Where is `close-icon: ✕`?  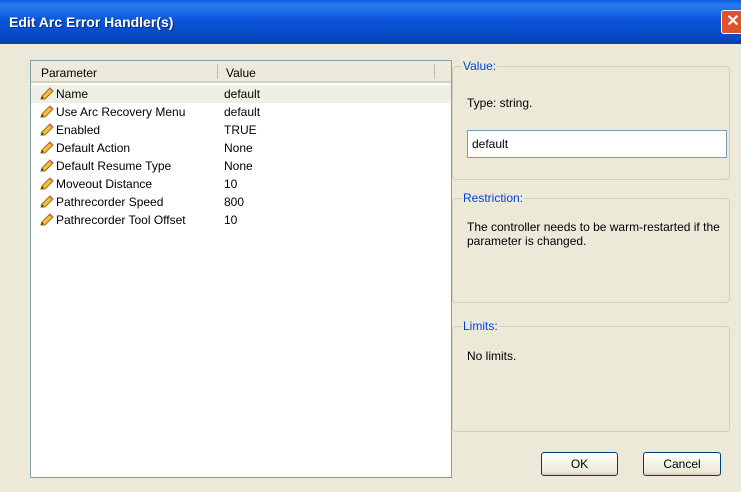 close-icon: ✕ is located at coordinates (733, 21).